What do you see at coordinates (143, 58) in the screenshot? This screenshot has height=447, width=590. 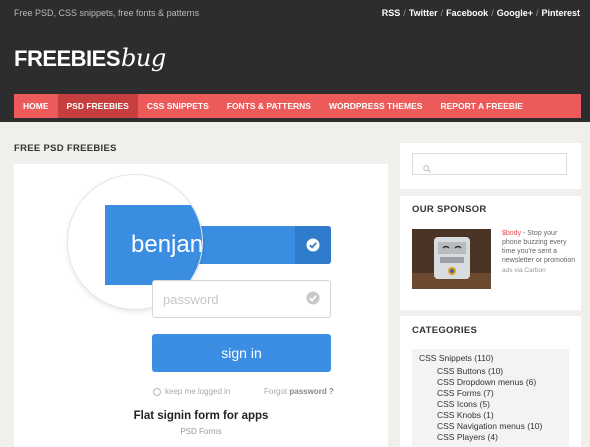 I see `logo-script-text: bug` at bounding box center [143, 58].